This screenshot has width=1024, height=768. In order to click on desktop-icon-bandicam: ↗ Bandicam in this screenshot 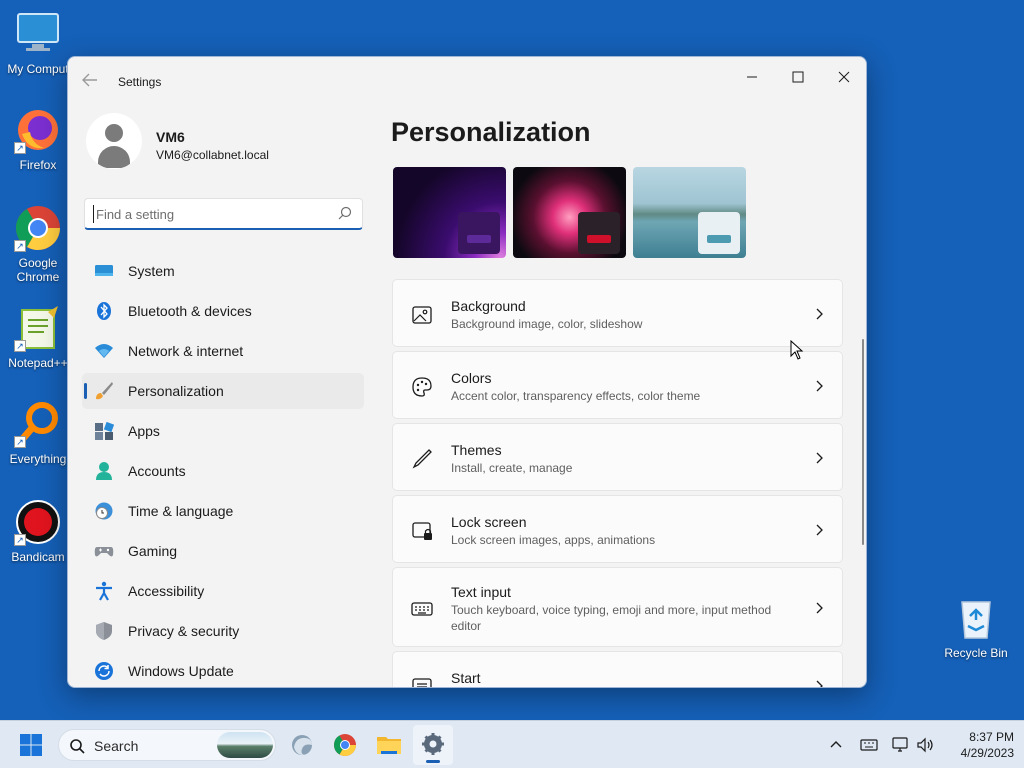, I will do `click(38, 531)`.